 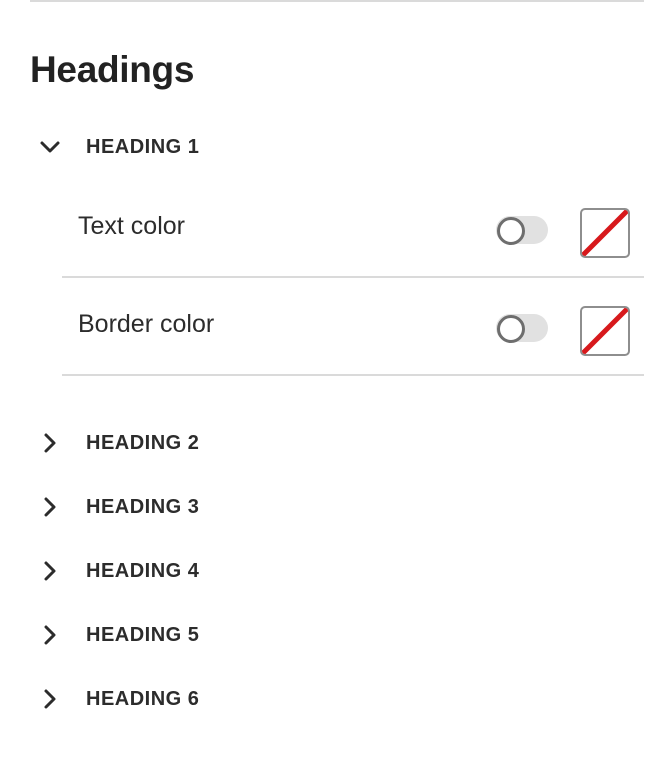 I want to click on accordion-heading-6: HEADING 6, so click(x=114, y=699).